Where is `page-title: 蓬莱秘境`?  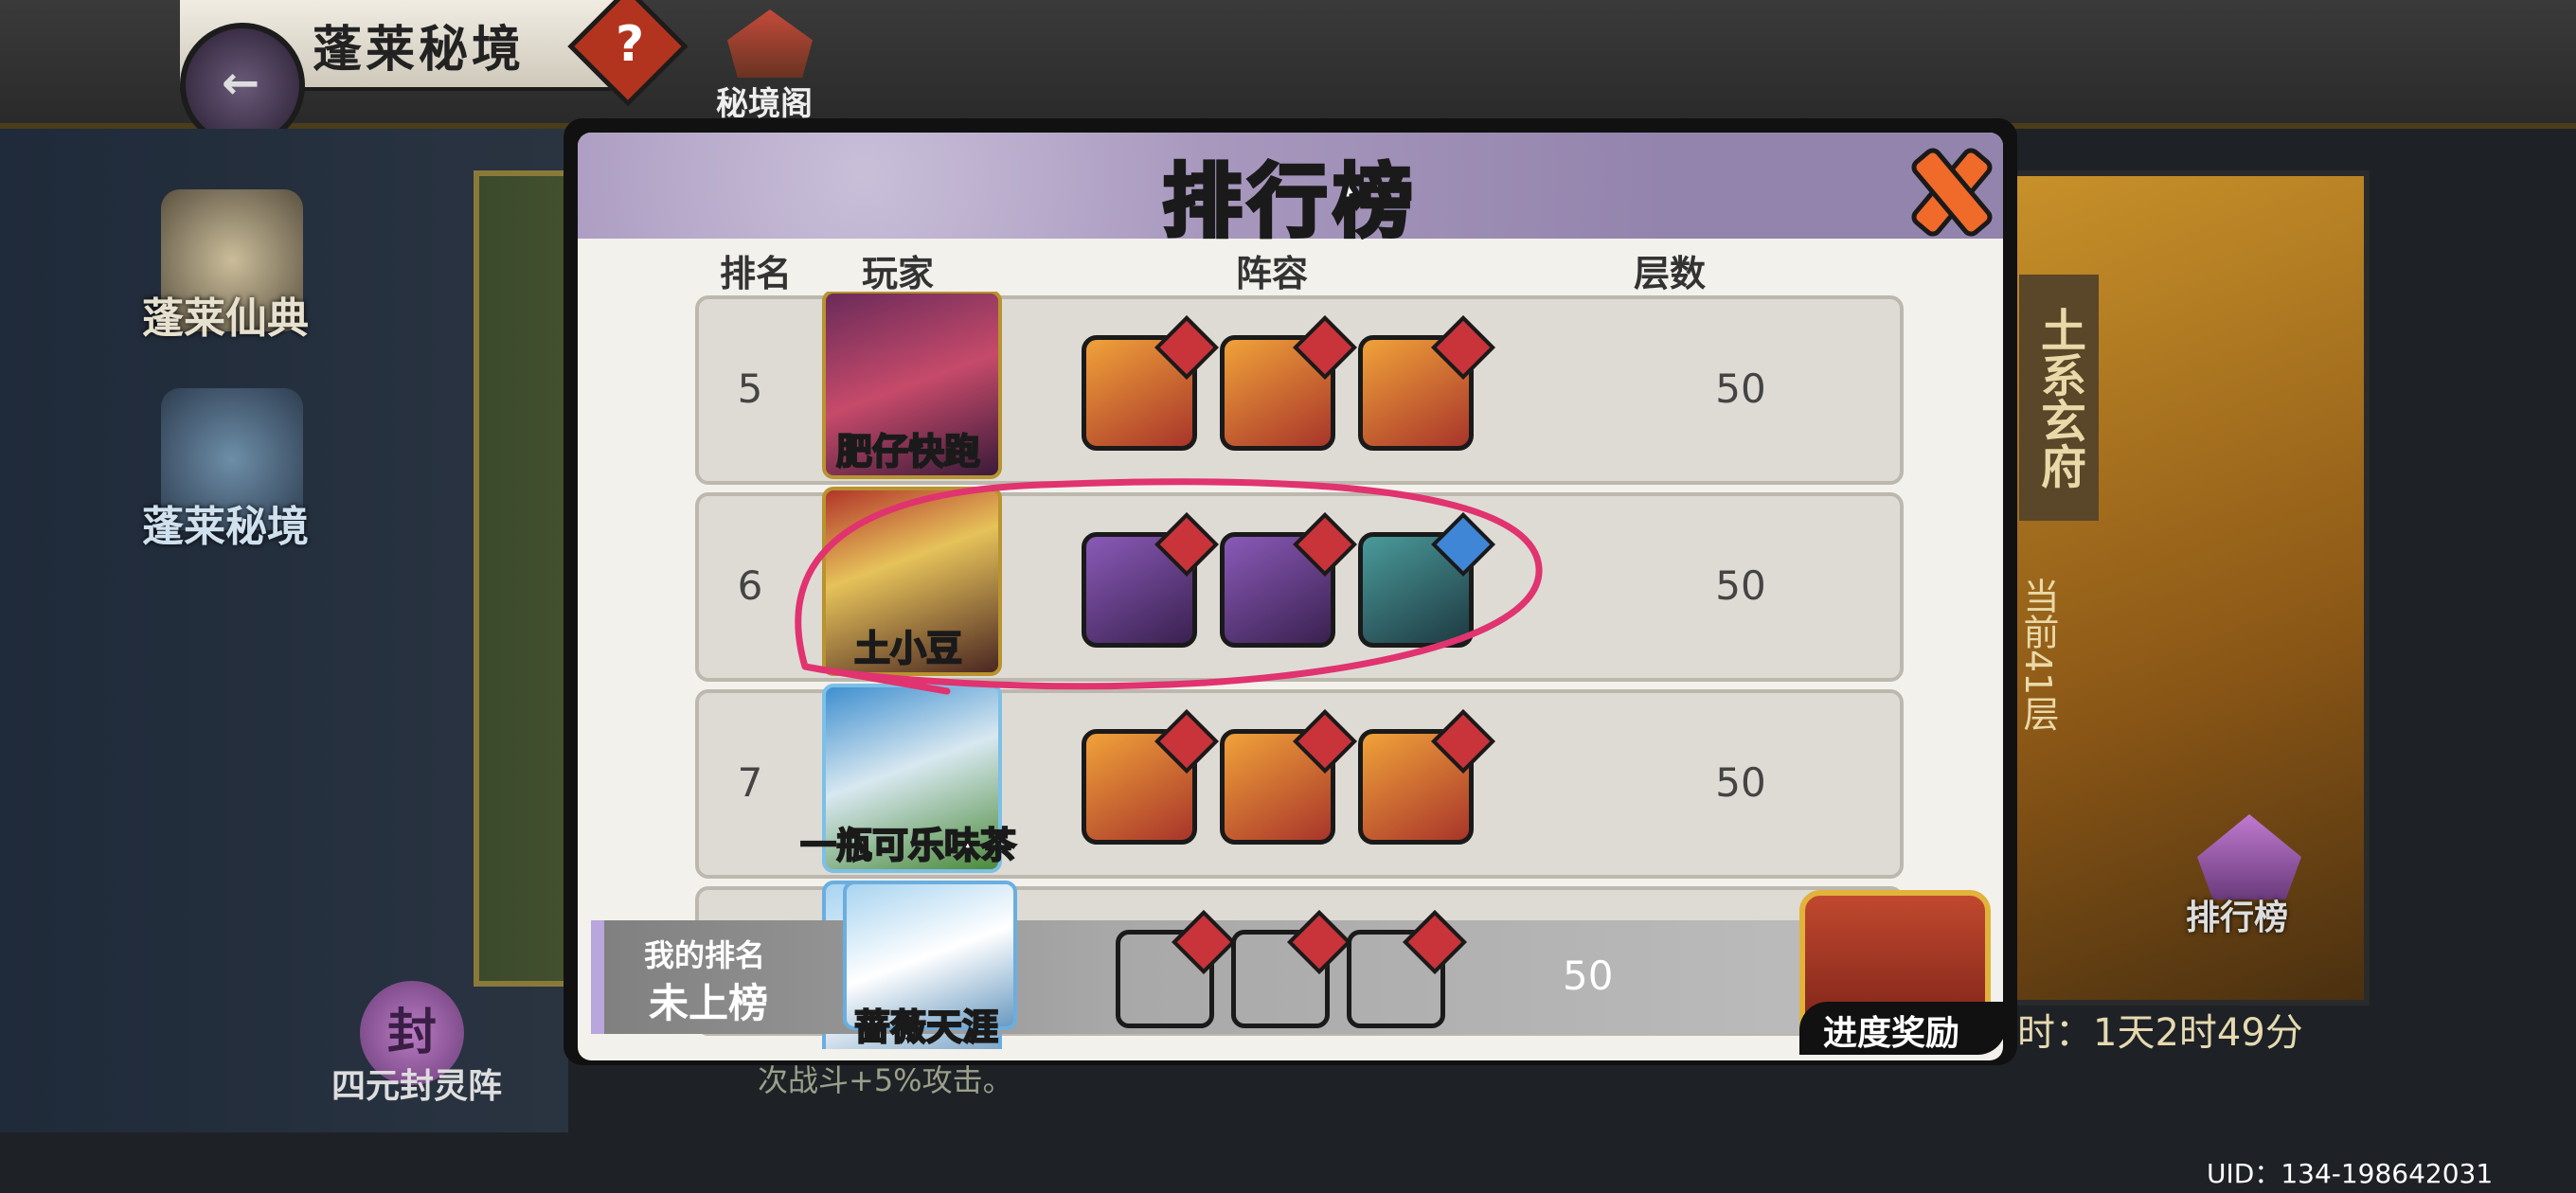 page-title: 蓬莱秘境 is located at coordinates (419, 50).